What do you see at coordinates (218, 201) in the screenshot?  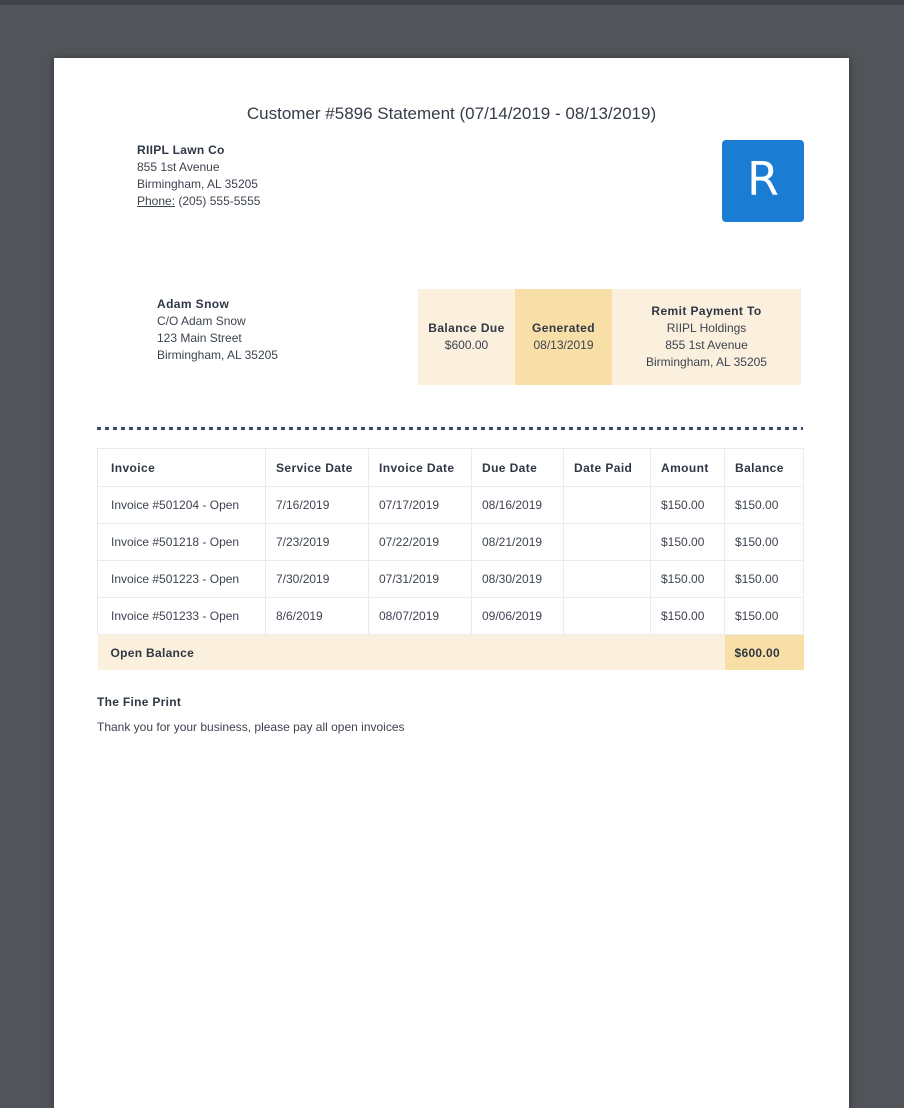 I see `phone-value: (205) 555-5555` at bounding box center [218, 201].